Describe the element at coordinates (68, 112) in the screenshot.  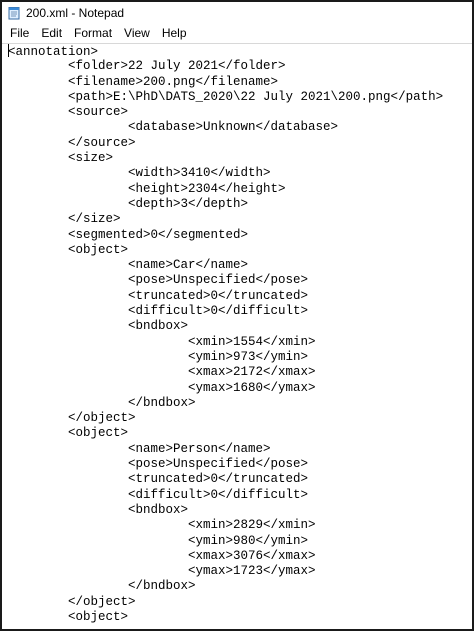
I see `editor-line: <source>` at that location.